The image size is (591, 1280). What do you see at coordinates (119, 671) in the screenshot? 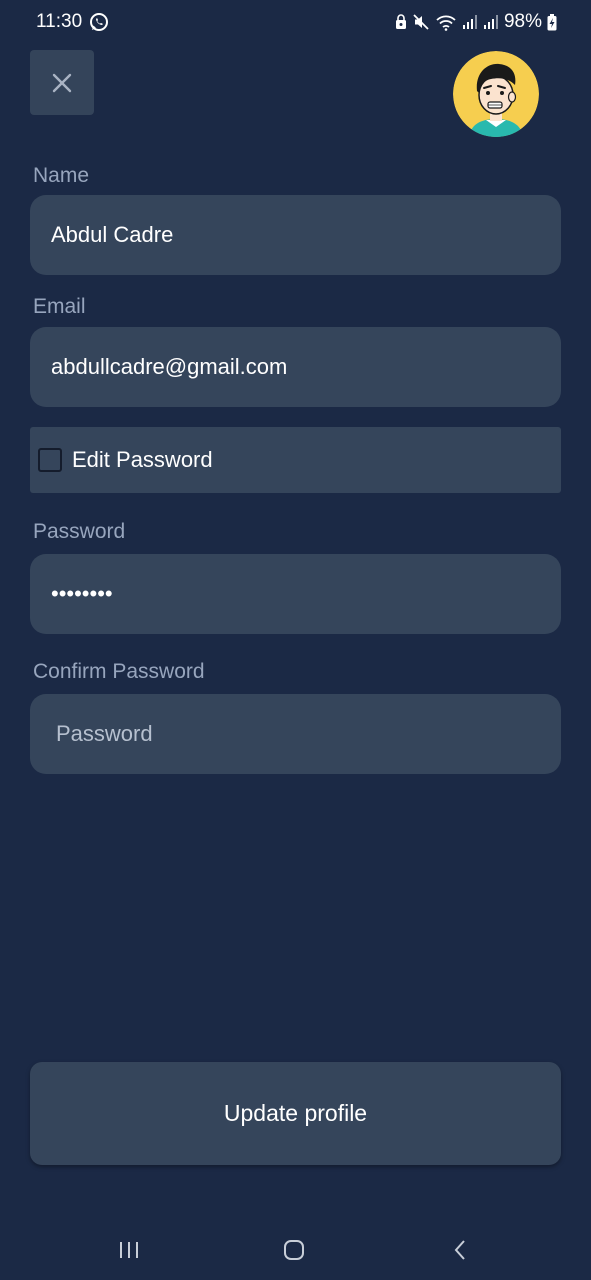
I see `confirm-password-label: Confirm Password` at bounding box center [119, 671].